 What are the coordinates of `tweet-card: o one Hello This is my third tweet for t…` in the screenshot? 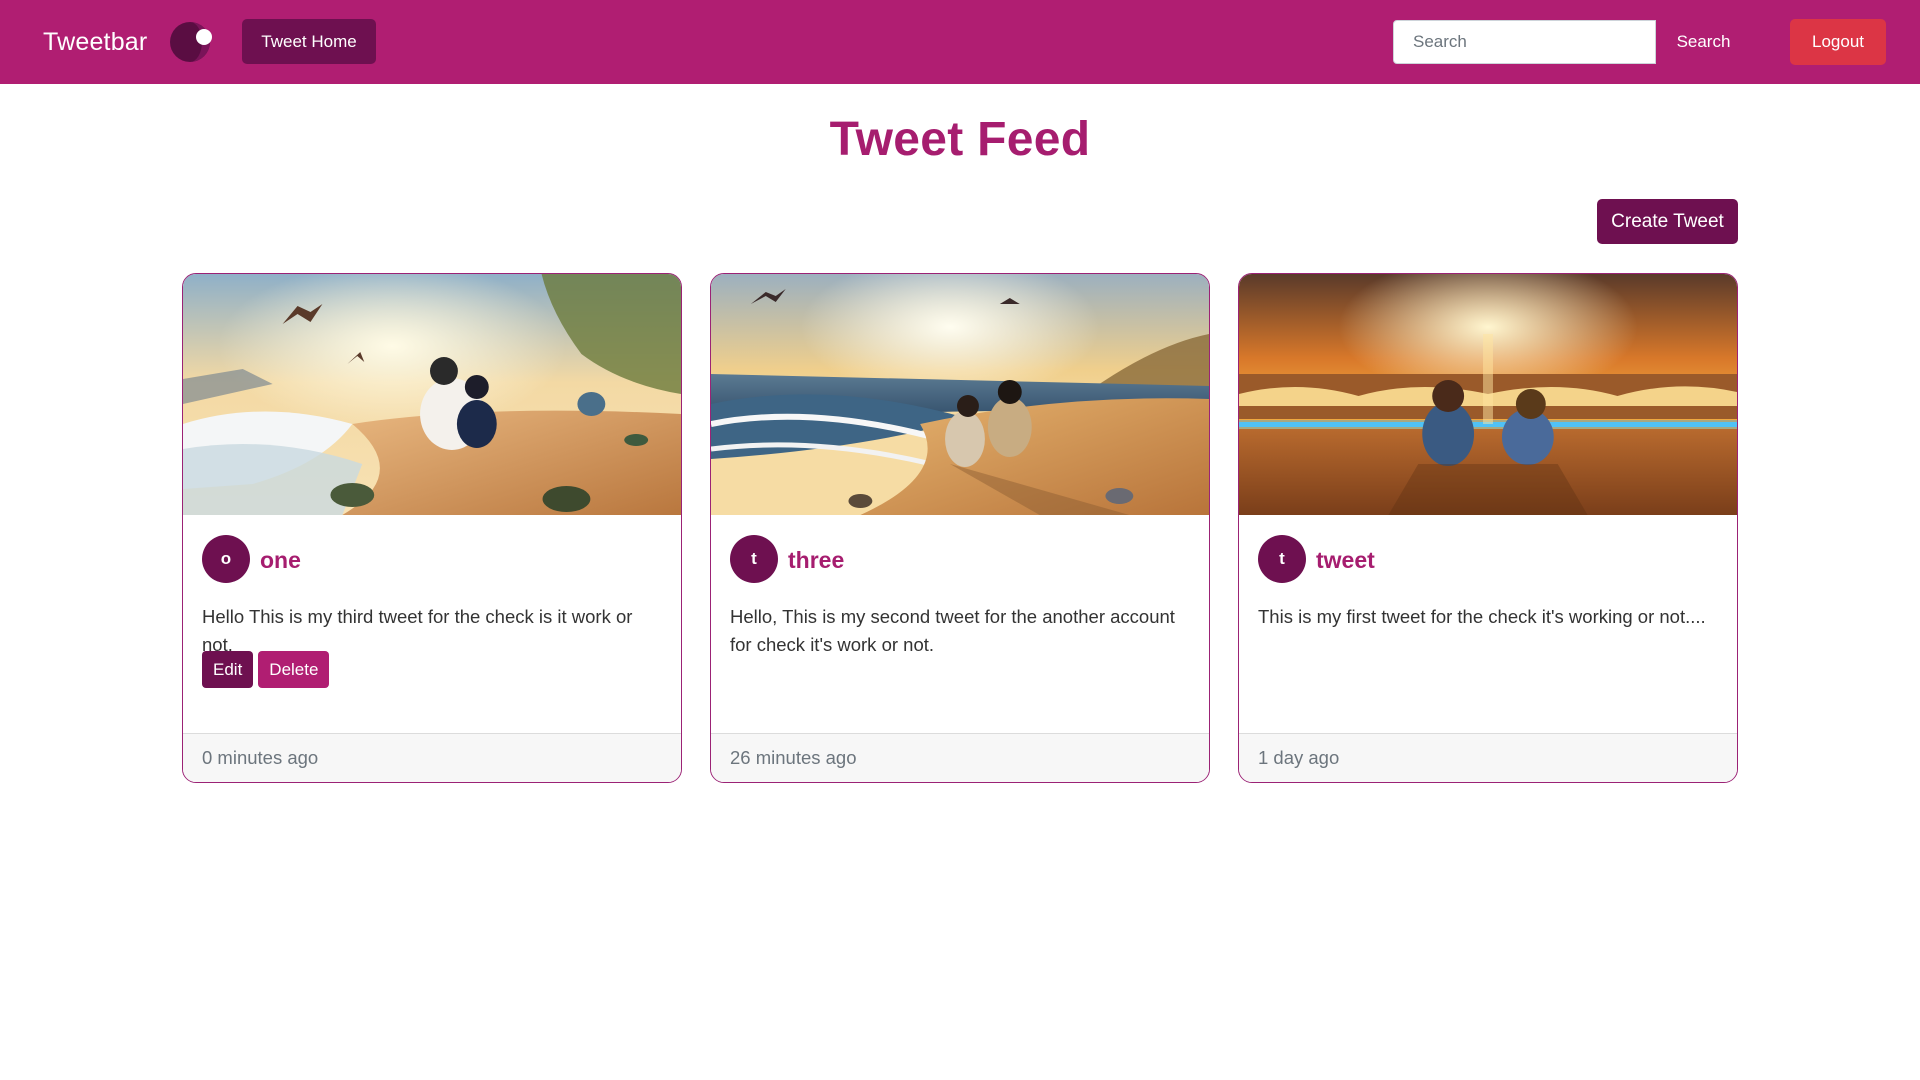 It's located at (432, 528).